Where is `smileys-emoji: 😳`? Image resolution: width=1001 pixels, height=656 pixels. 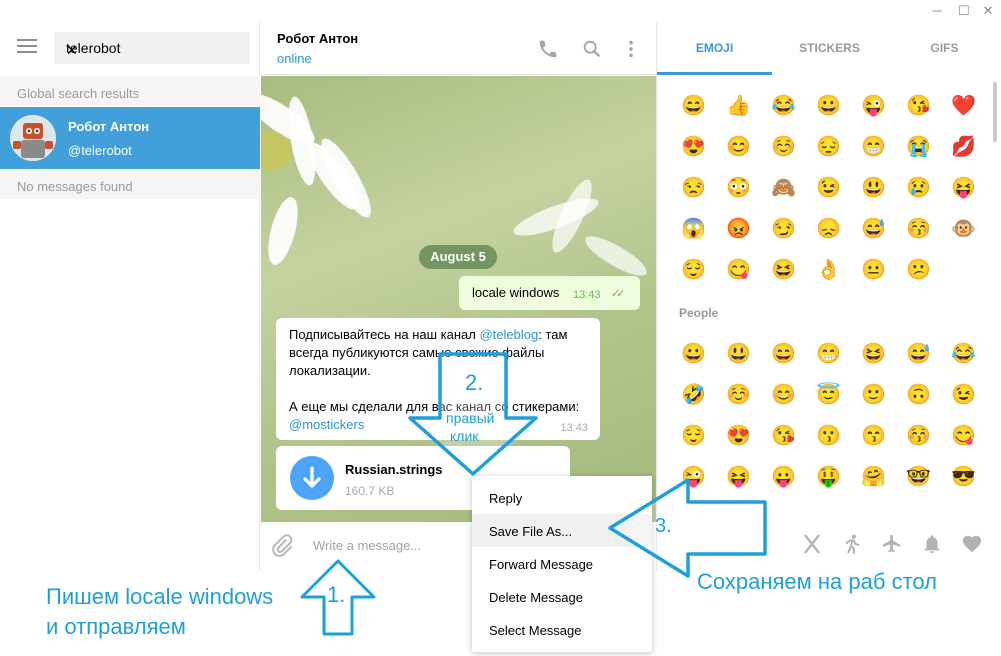 smileys-emoji: 😳 is located at coordinates (738, 188).